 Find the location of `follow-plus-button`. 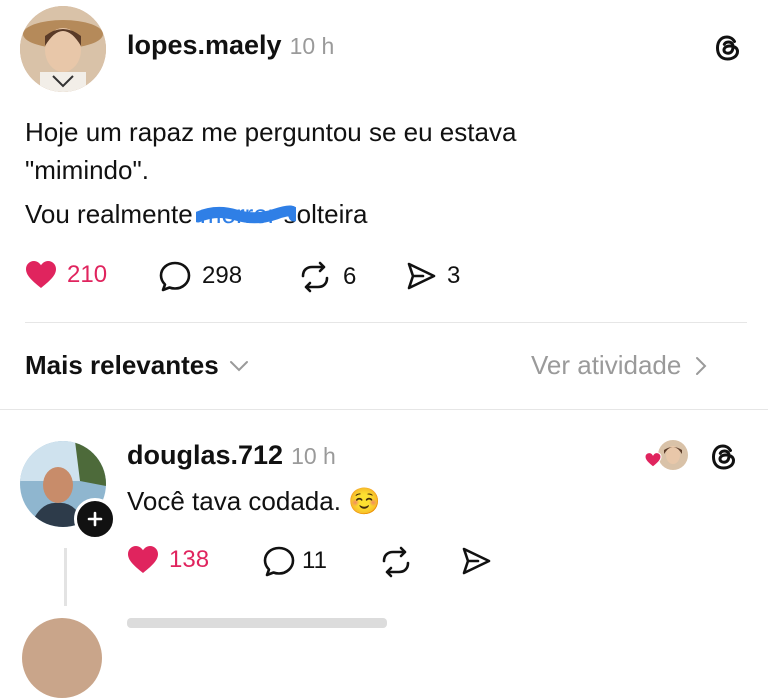

follow-plus-button is located at coordinates (95, 519).